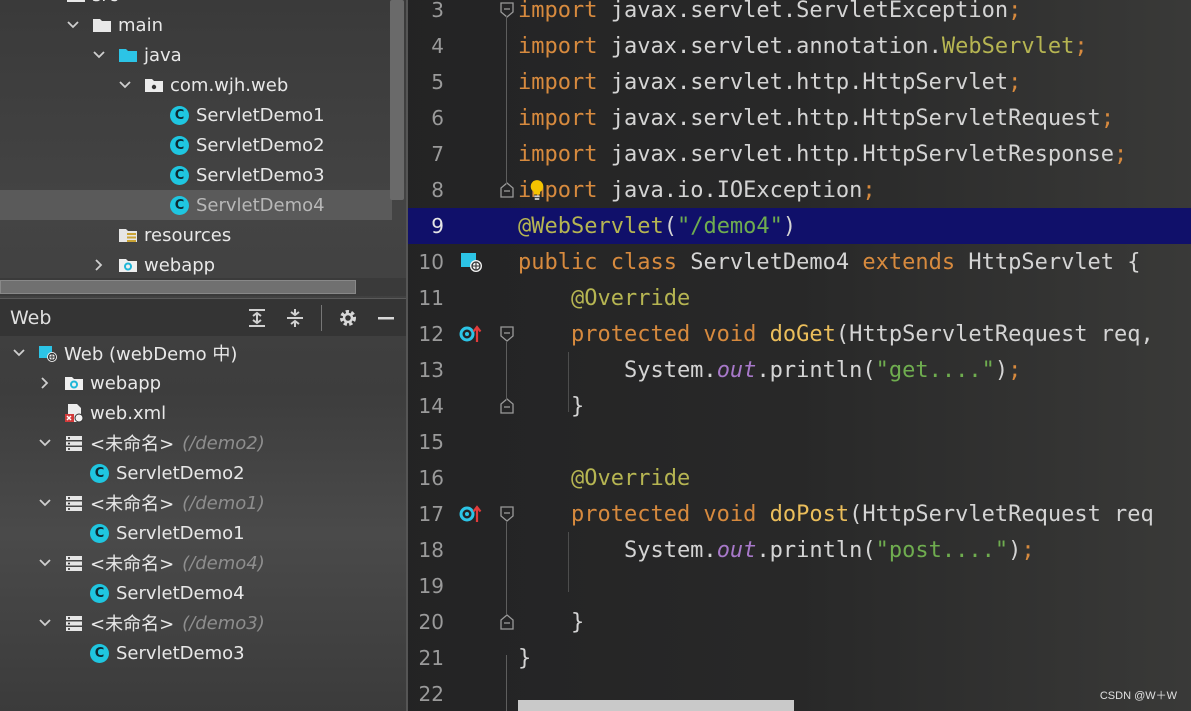  Describe the element at coordinates (799, 226) in the screenshot. I see `code-line: 9 @WebServlet("/demo4")` at that location.